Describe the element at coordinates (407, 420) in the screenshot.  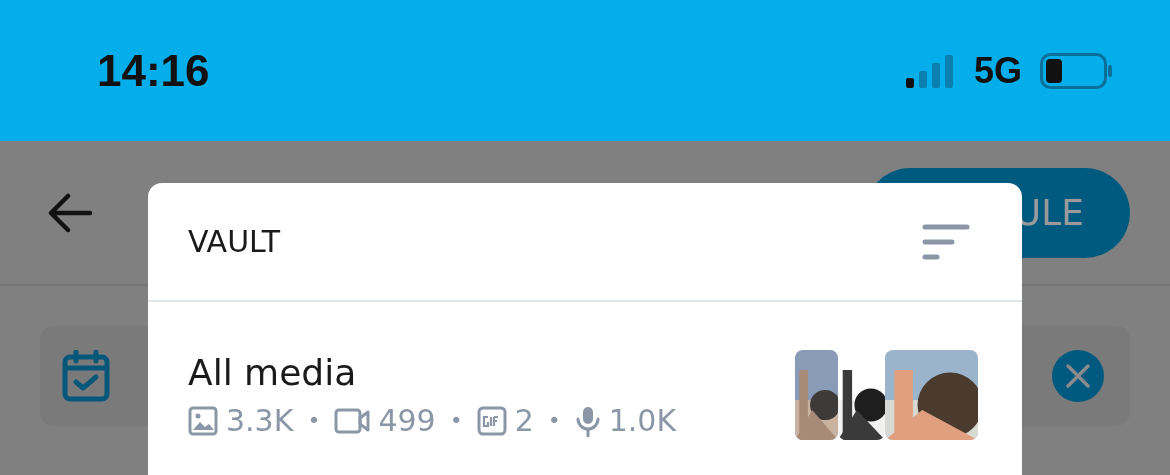
I see `media-count: 499` at that location.